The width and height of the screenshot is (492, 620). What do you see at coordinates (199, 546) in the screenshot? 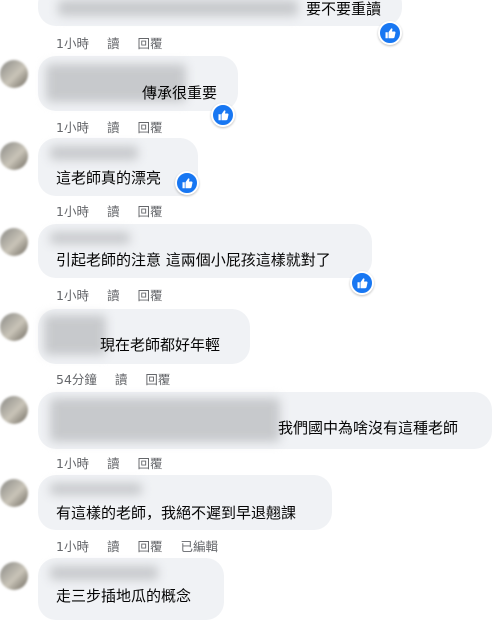
I see `edited-label: 已編輯` at bounding box center [199, 546].